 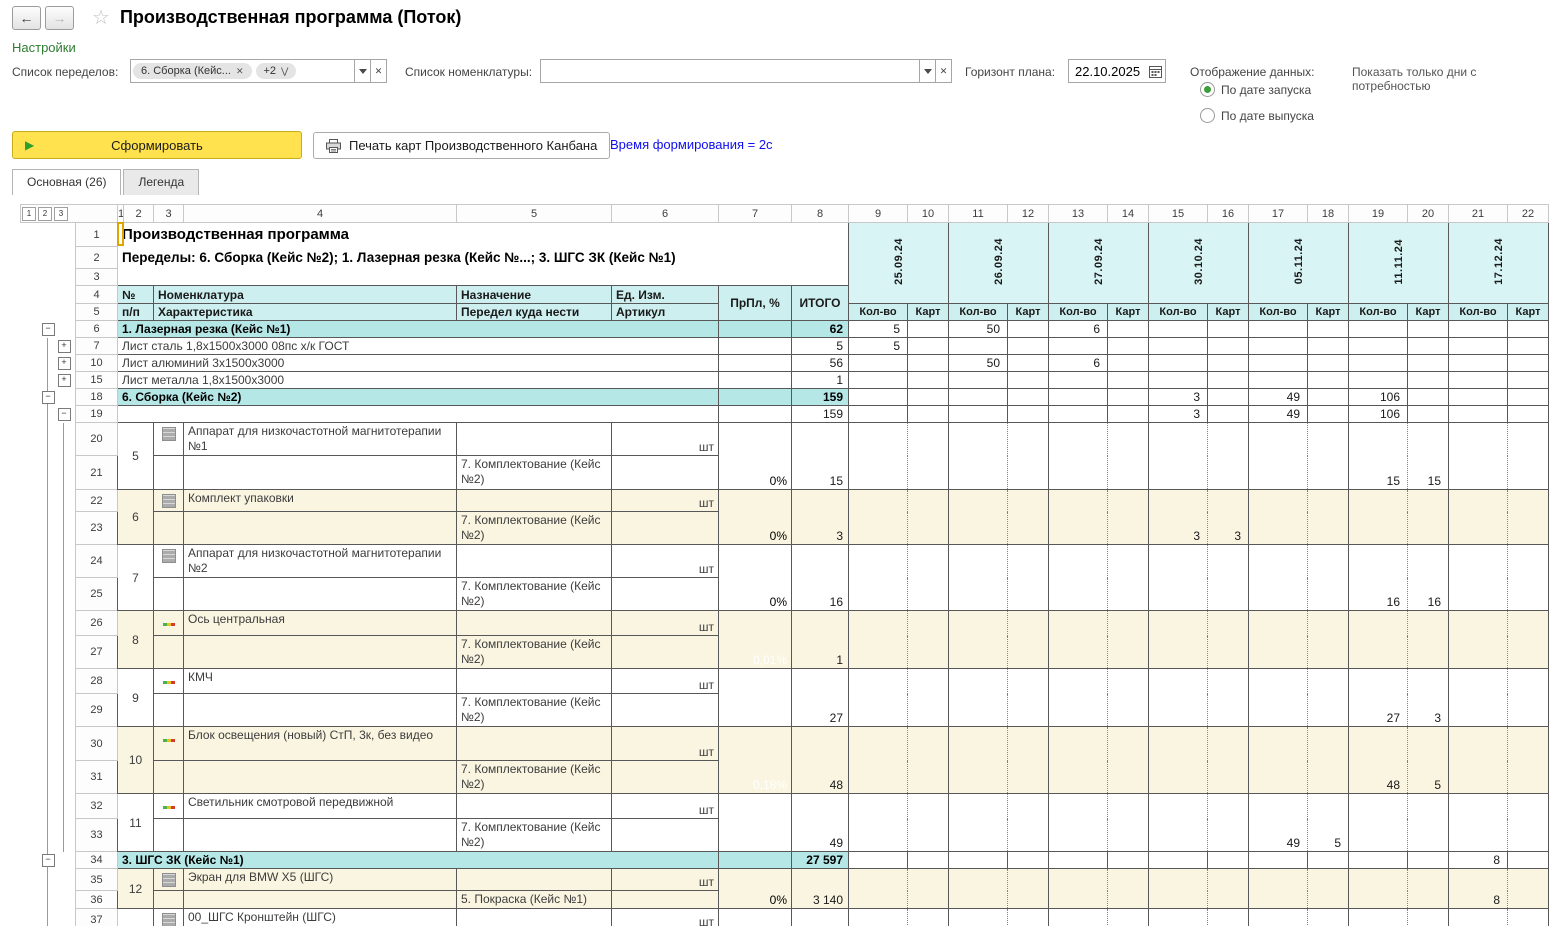 I want to click on item-total: 15, so click(x=820, y=456).